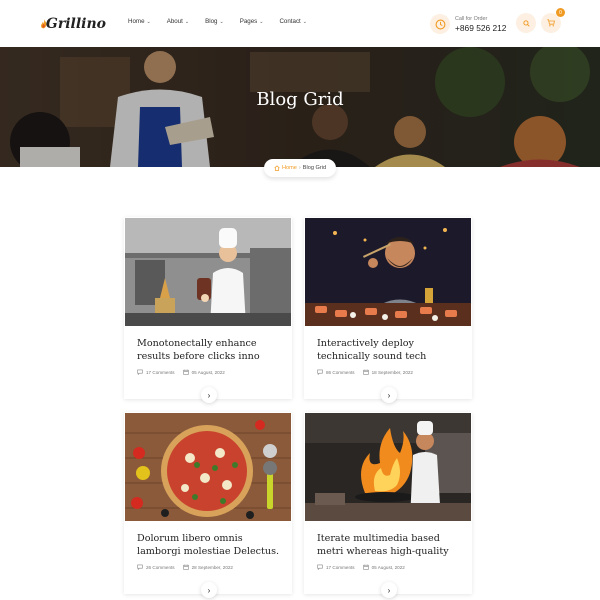 Image resolution: width=600 pixels, height=600 pixels. Describe the element at coordinates (314, 168) in the screenshot. I see `breadcrumb-current: Blog Grid` at that location.